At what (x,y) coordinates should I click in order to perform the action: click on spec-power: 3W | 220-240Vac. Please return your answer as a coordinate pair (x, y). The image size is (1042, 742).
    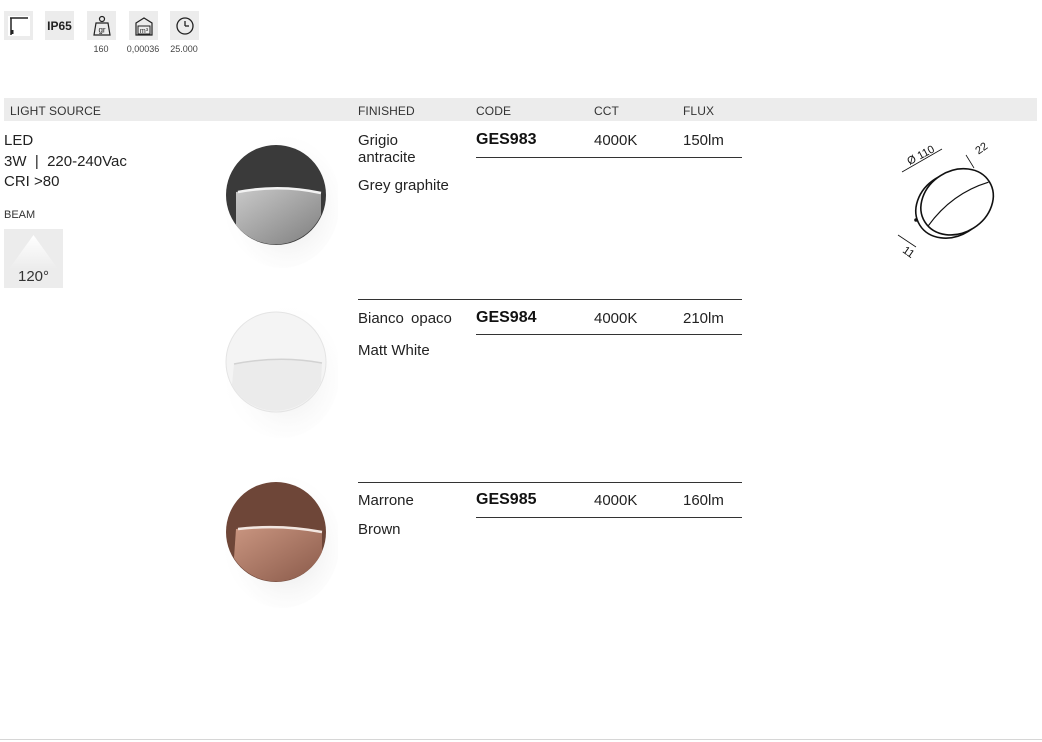
    Looking at the image, I should click on (65, 161).